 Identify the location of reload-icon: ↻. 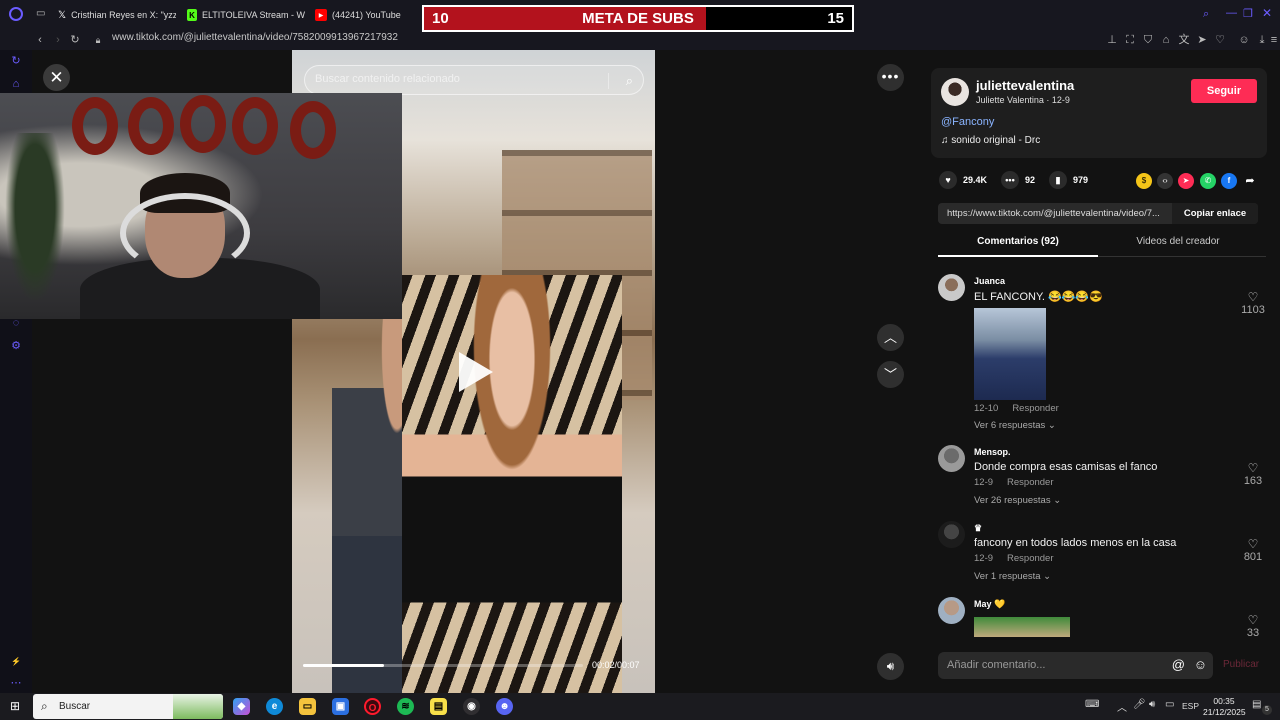
(75, 40).